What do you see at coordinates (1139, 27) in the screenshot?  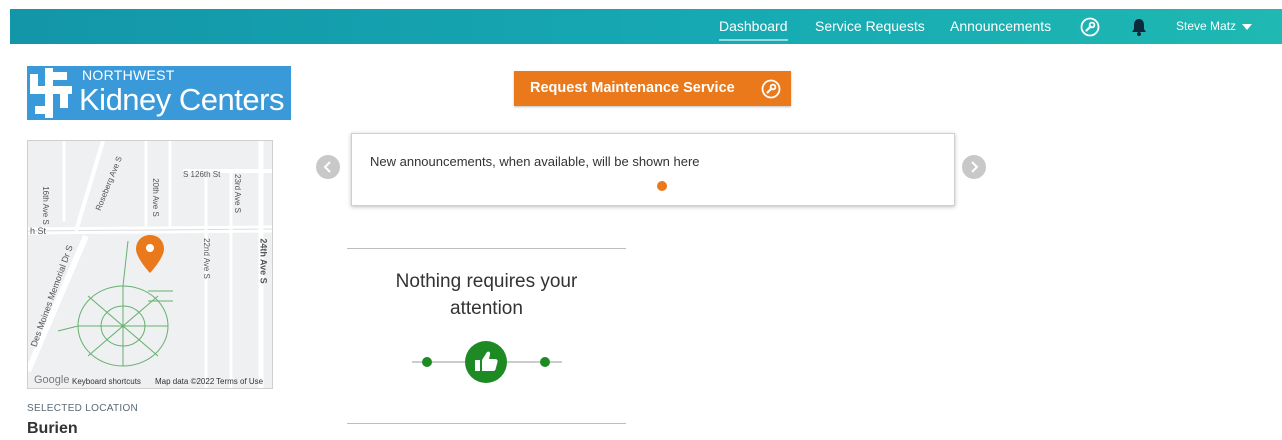 I see `bell-icon` at bounding box center [1139, 27].